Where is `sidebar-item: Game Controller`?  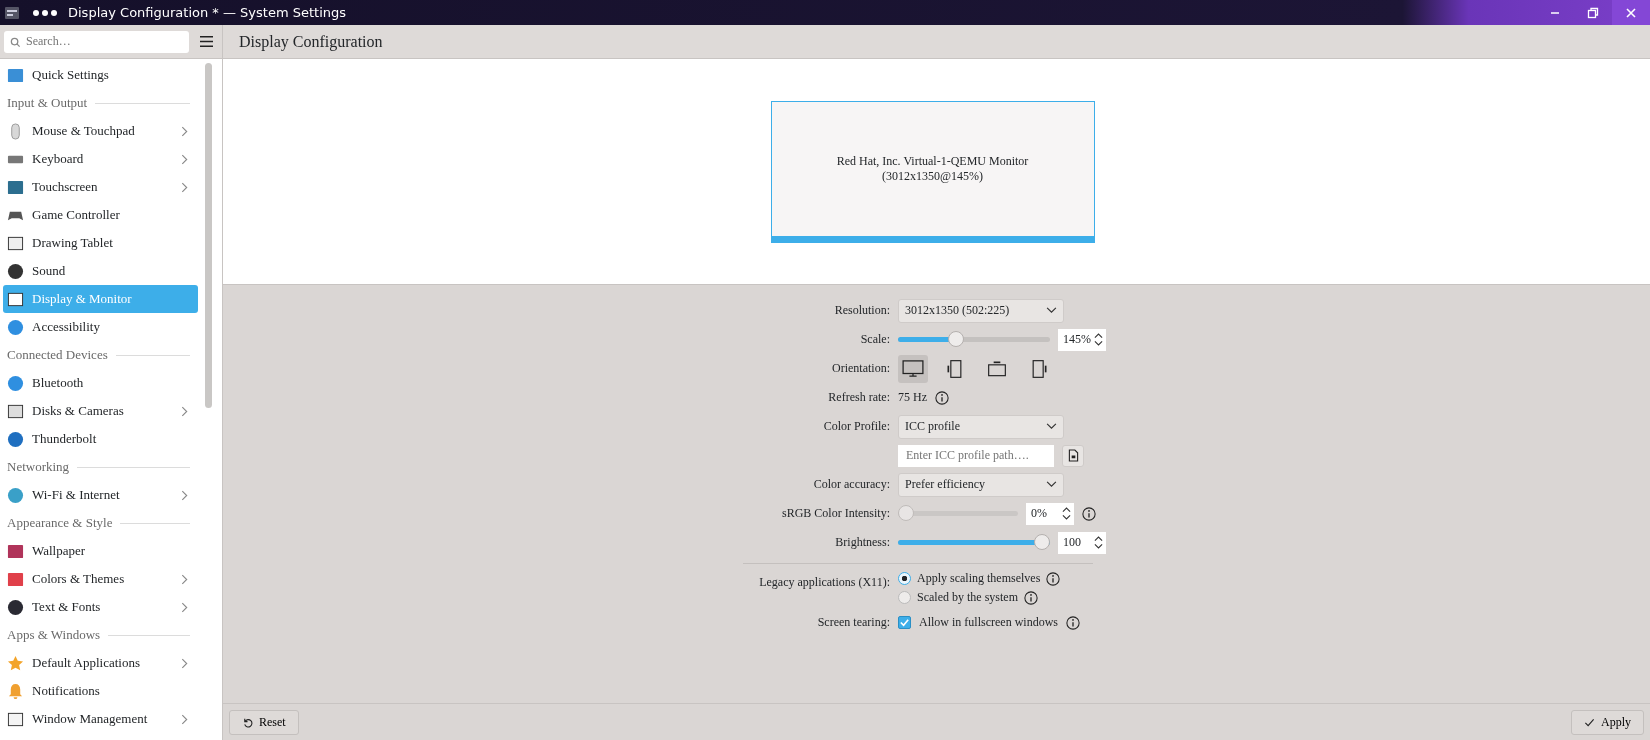
sidebar-item: Game Controller is located at coordinates (100, 215).